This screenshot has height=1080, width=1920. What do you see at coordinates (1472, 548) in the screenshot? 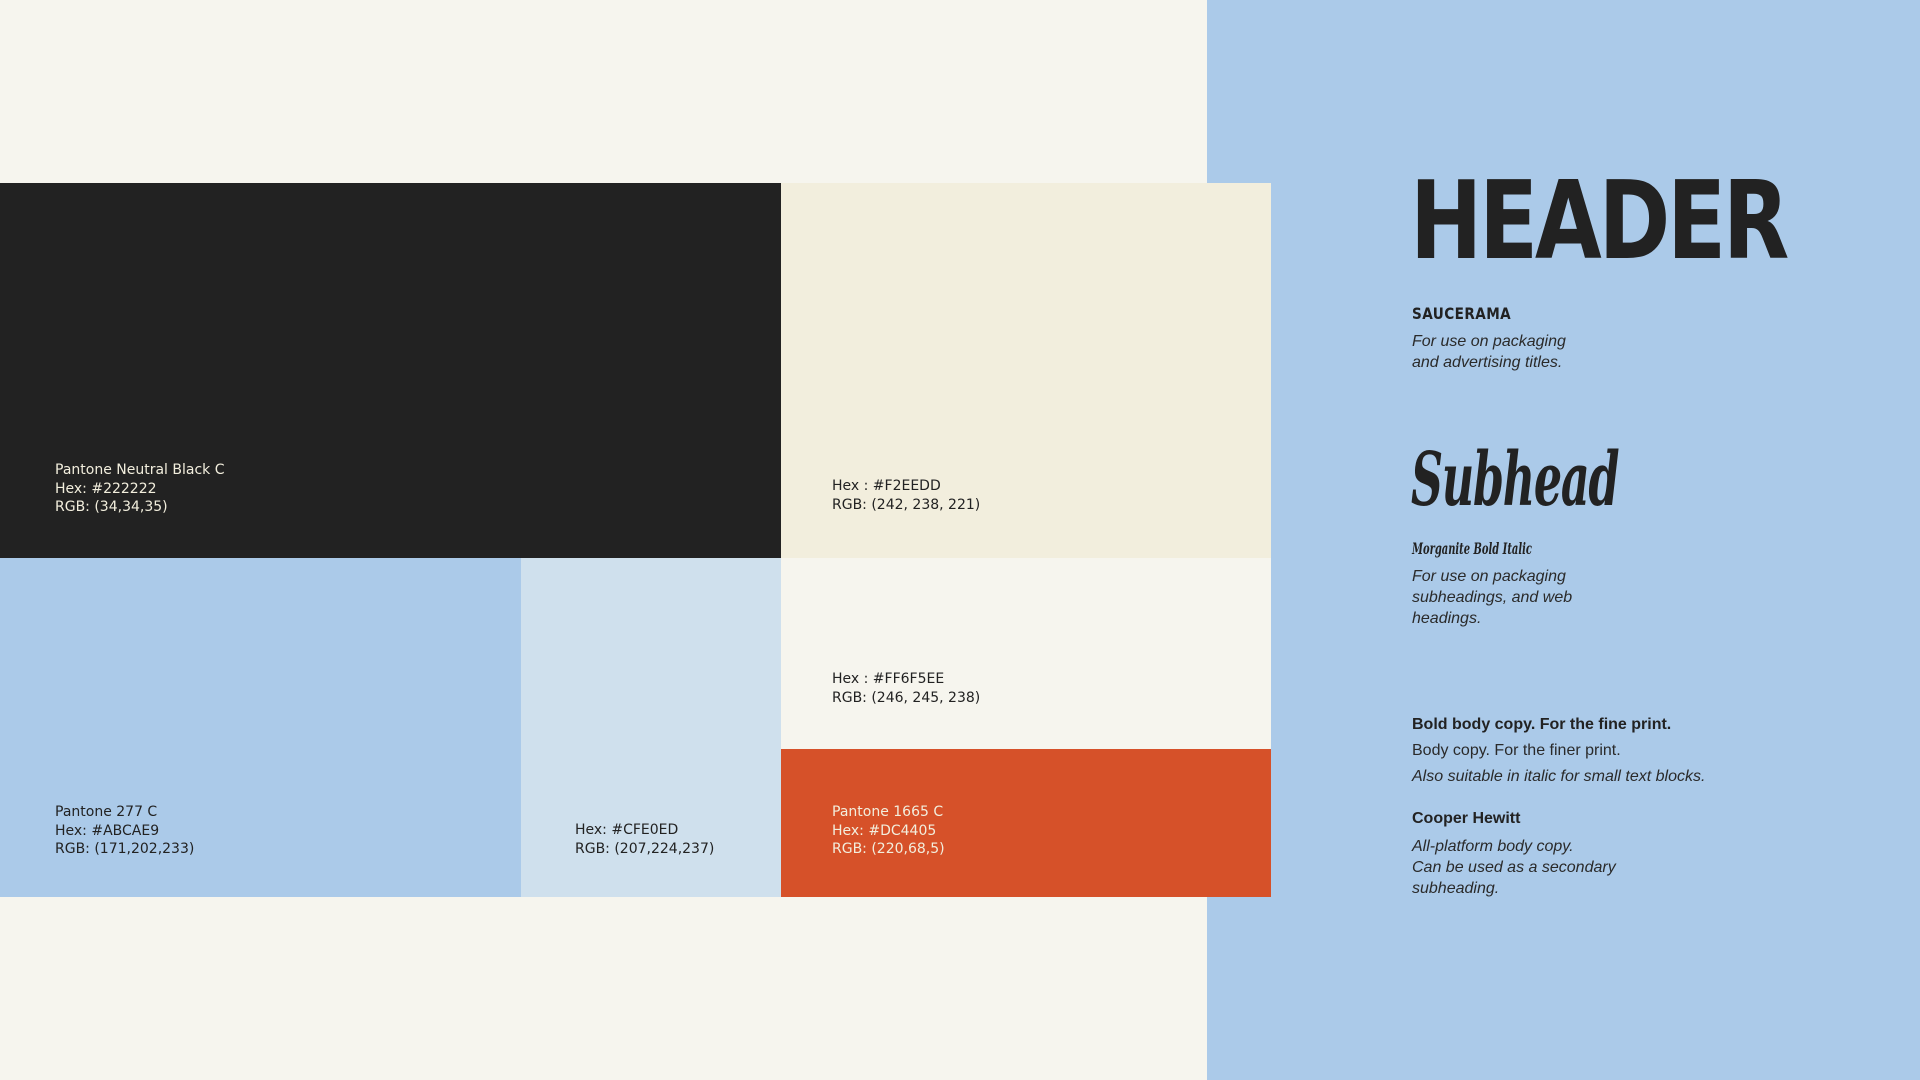
I see `subhead-font-name: Morganite Bold Italic` at bounding box center [1472, 548].